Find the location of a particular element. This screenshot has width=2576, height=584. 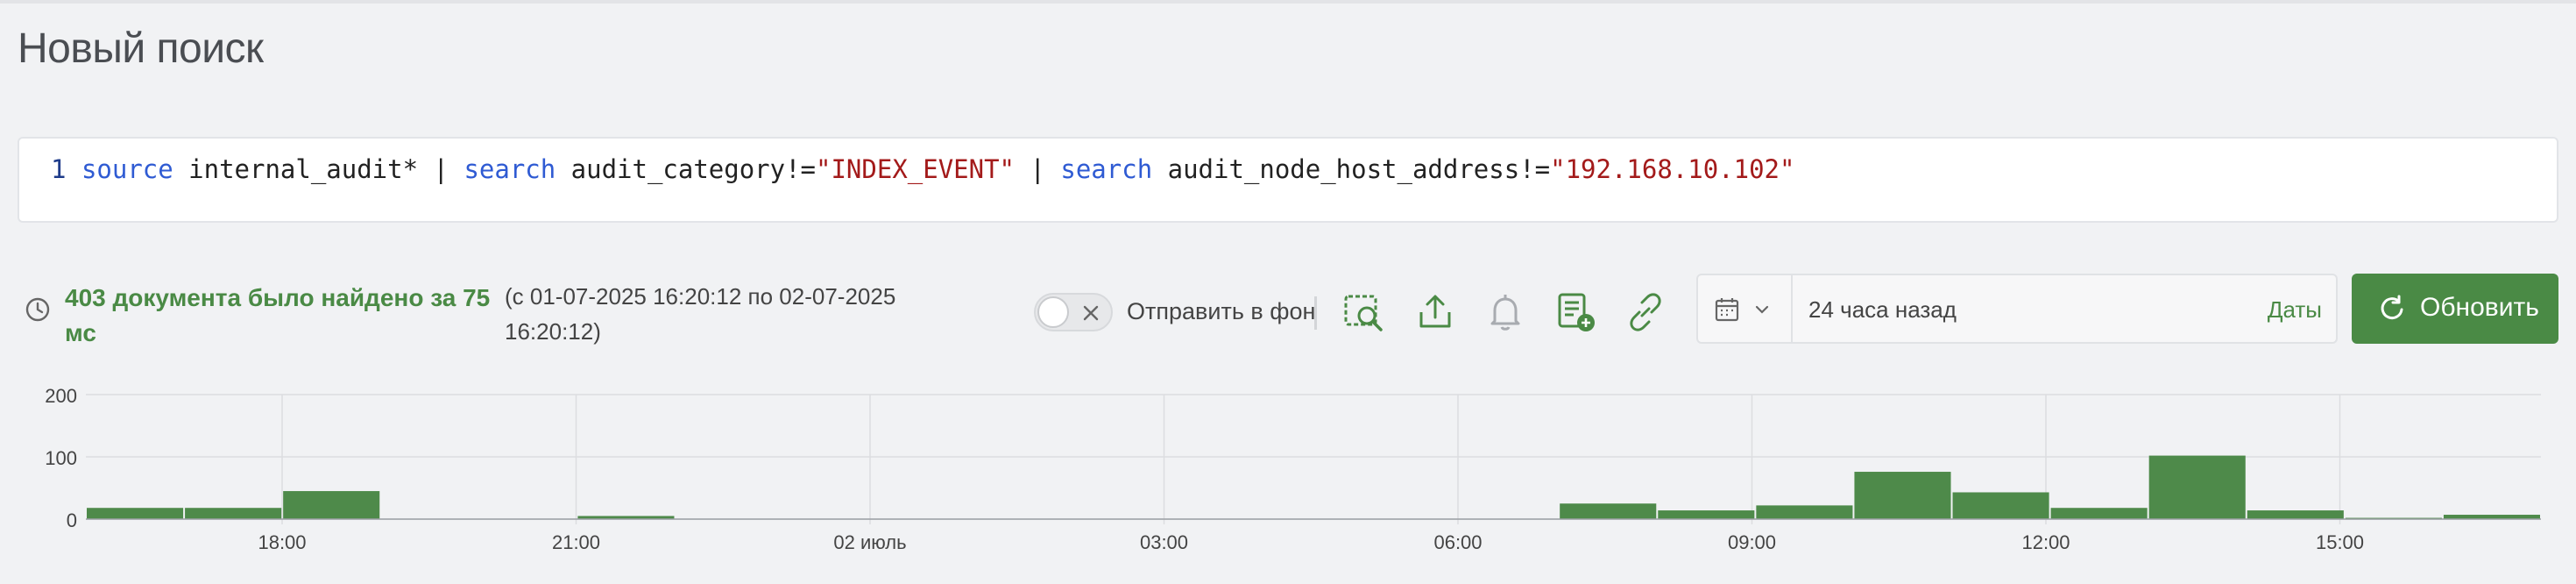

toggle-knob is located at coordinates (1053, 312).